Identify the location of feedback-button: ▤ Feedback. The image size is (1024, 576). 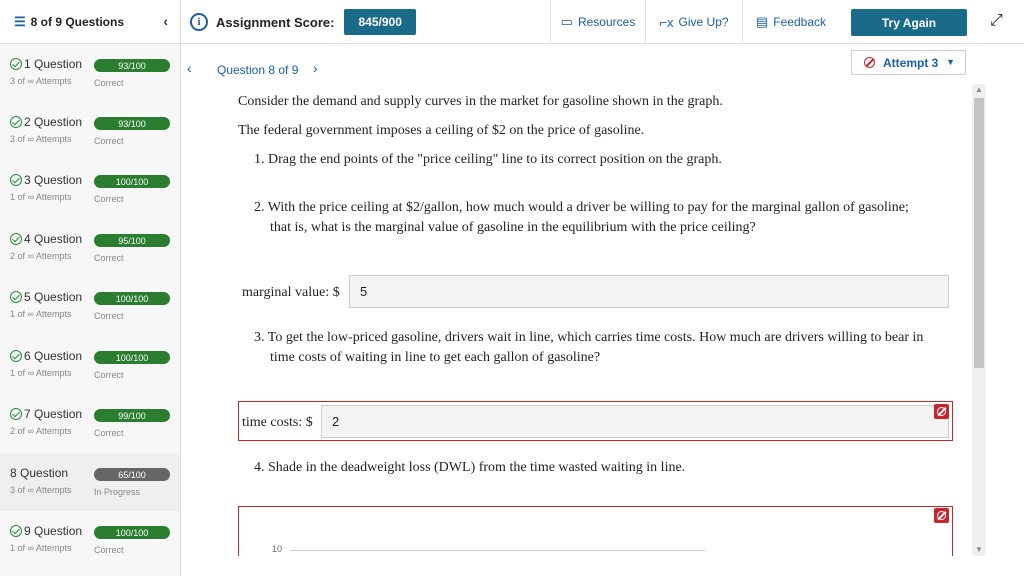
(790, 22).